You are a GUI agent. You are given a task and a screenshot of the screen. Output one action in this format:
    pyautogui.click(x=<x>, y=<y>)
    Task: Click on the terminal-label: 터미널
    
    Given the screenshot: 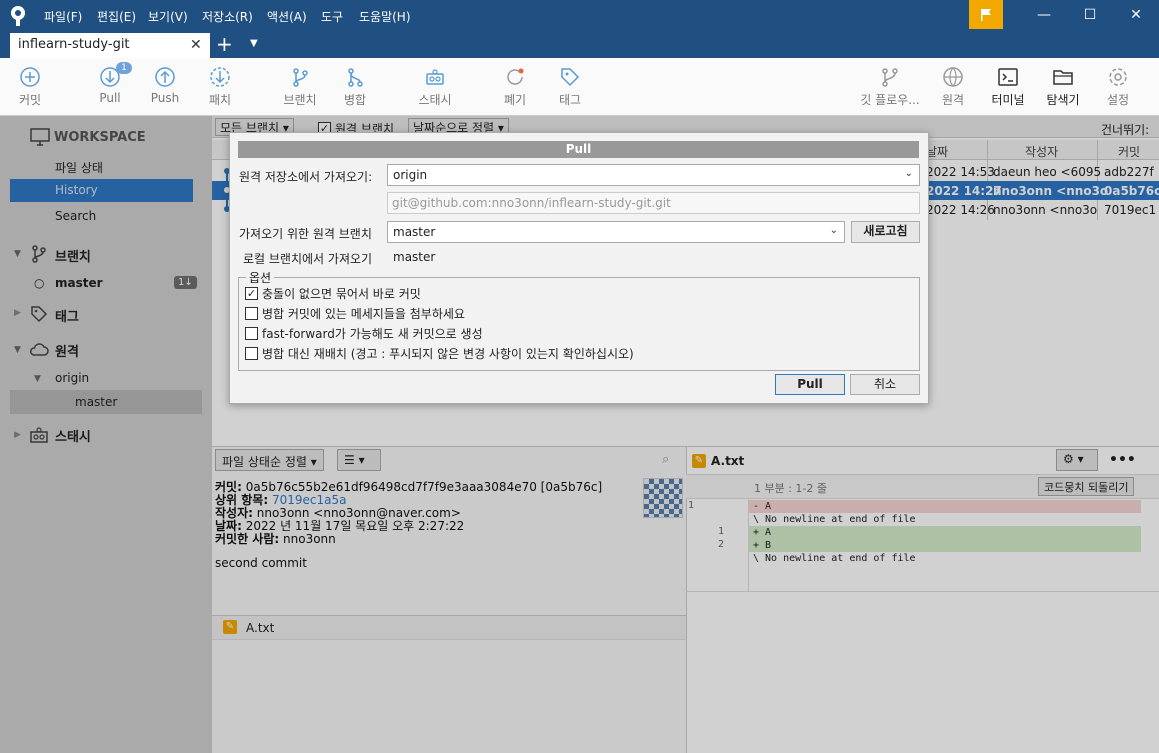 What is the action you would take?
    pyautogui.click(x=1008, y=100)
    